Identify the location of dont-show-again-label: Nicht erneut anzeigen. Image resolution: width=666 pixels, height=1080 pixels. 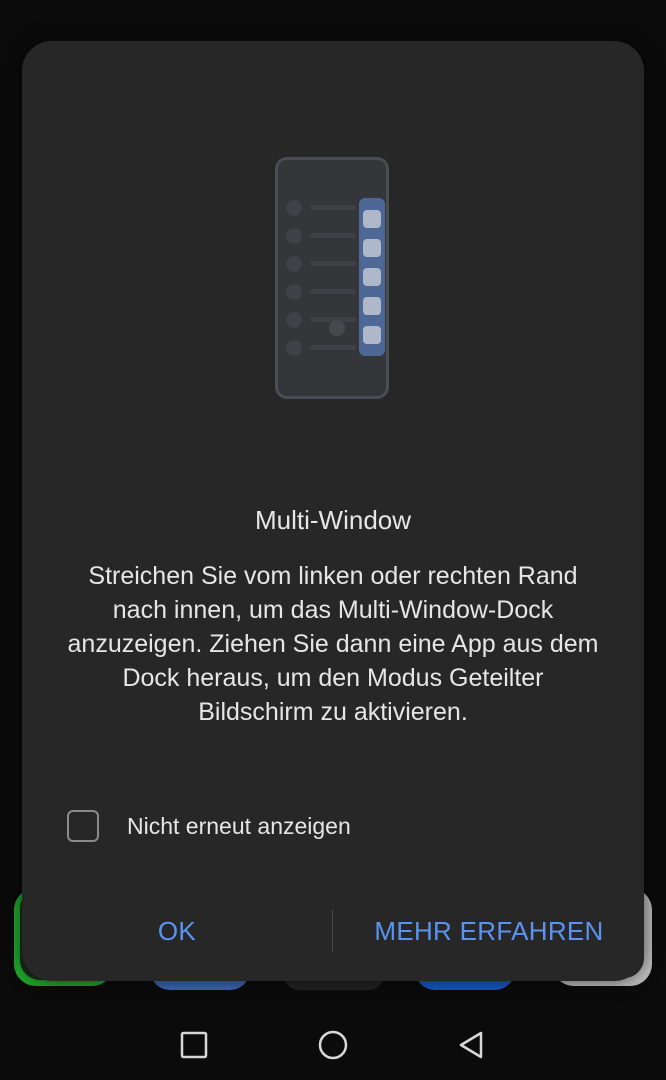
(239, 825).